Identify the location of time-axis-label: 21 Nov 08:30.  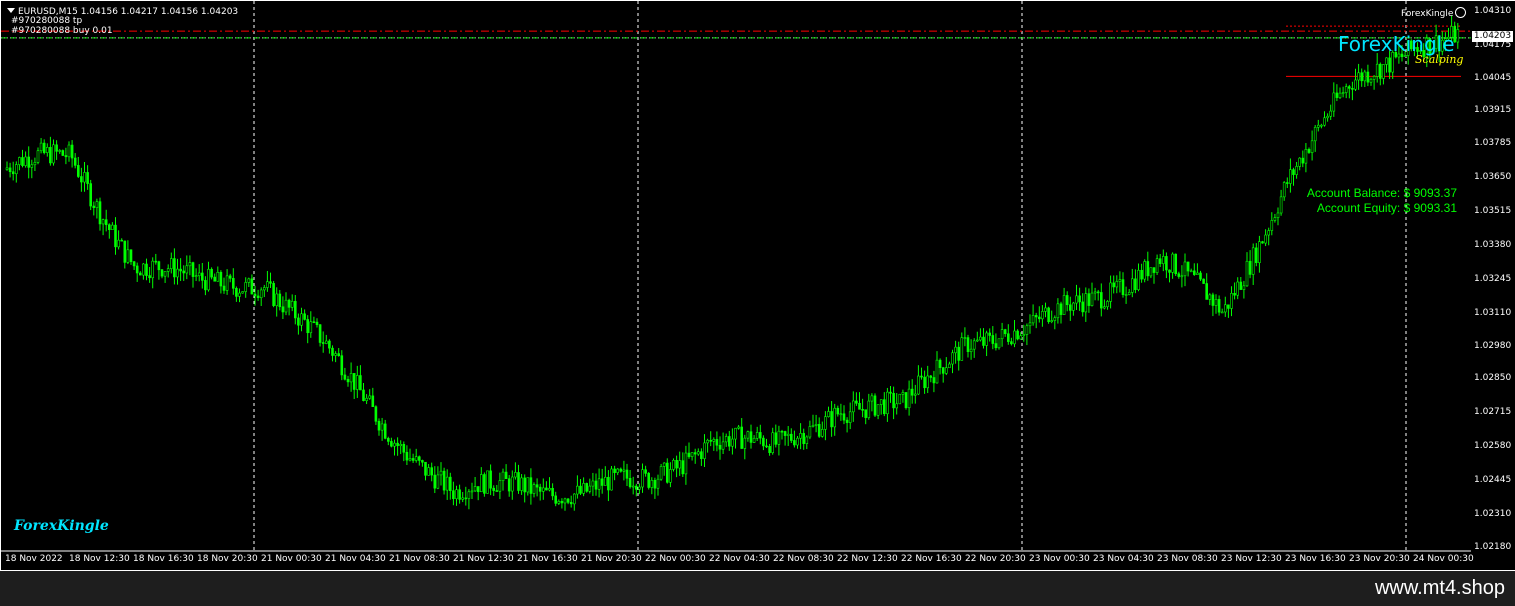
(419, 559).